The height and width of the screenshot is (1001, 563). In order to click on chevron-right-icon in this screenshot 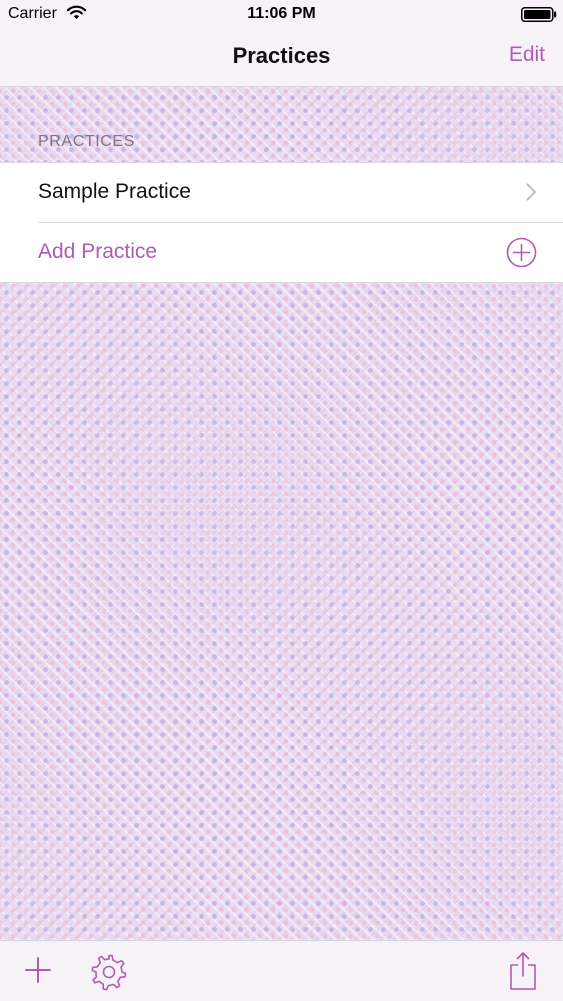, I will do `click(531, 192)`.